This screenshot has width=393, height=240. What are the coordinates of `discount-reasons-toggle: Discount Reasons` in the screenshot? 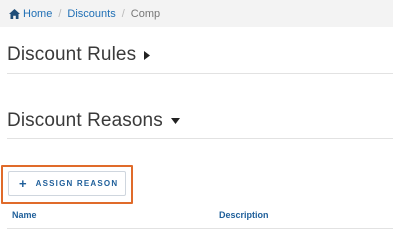 It's located at (93, 121).